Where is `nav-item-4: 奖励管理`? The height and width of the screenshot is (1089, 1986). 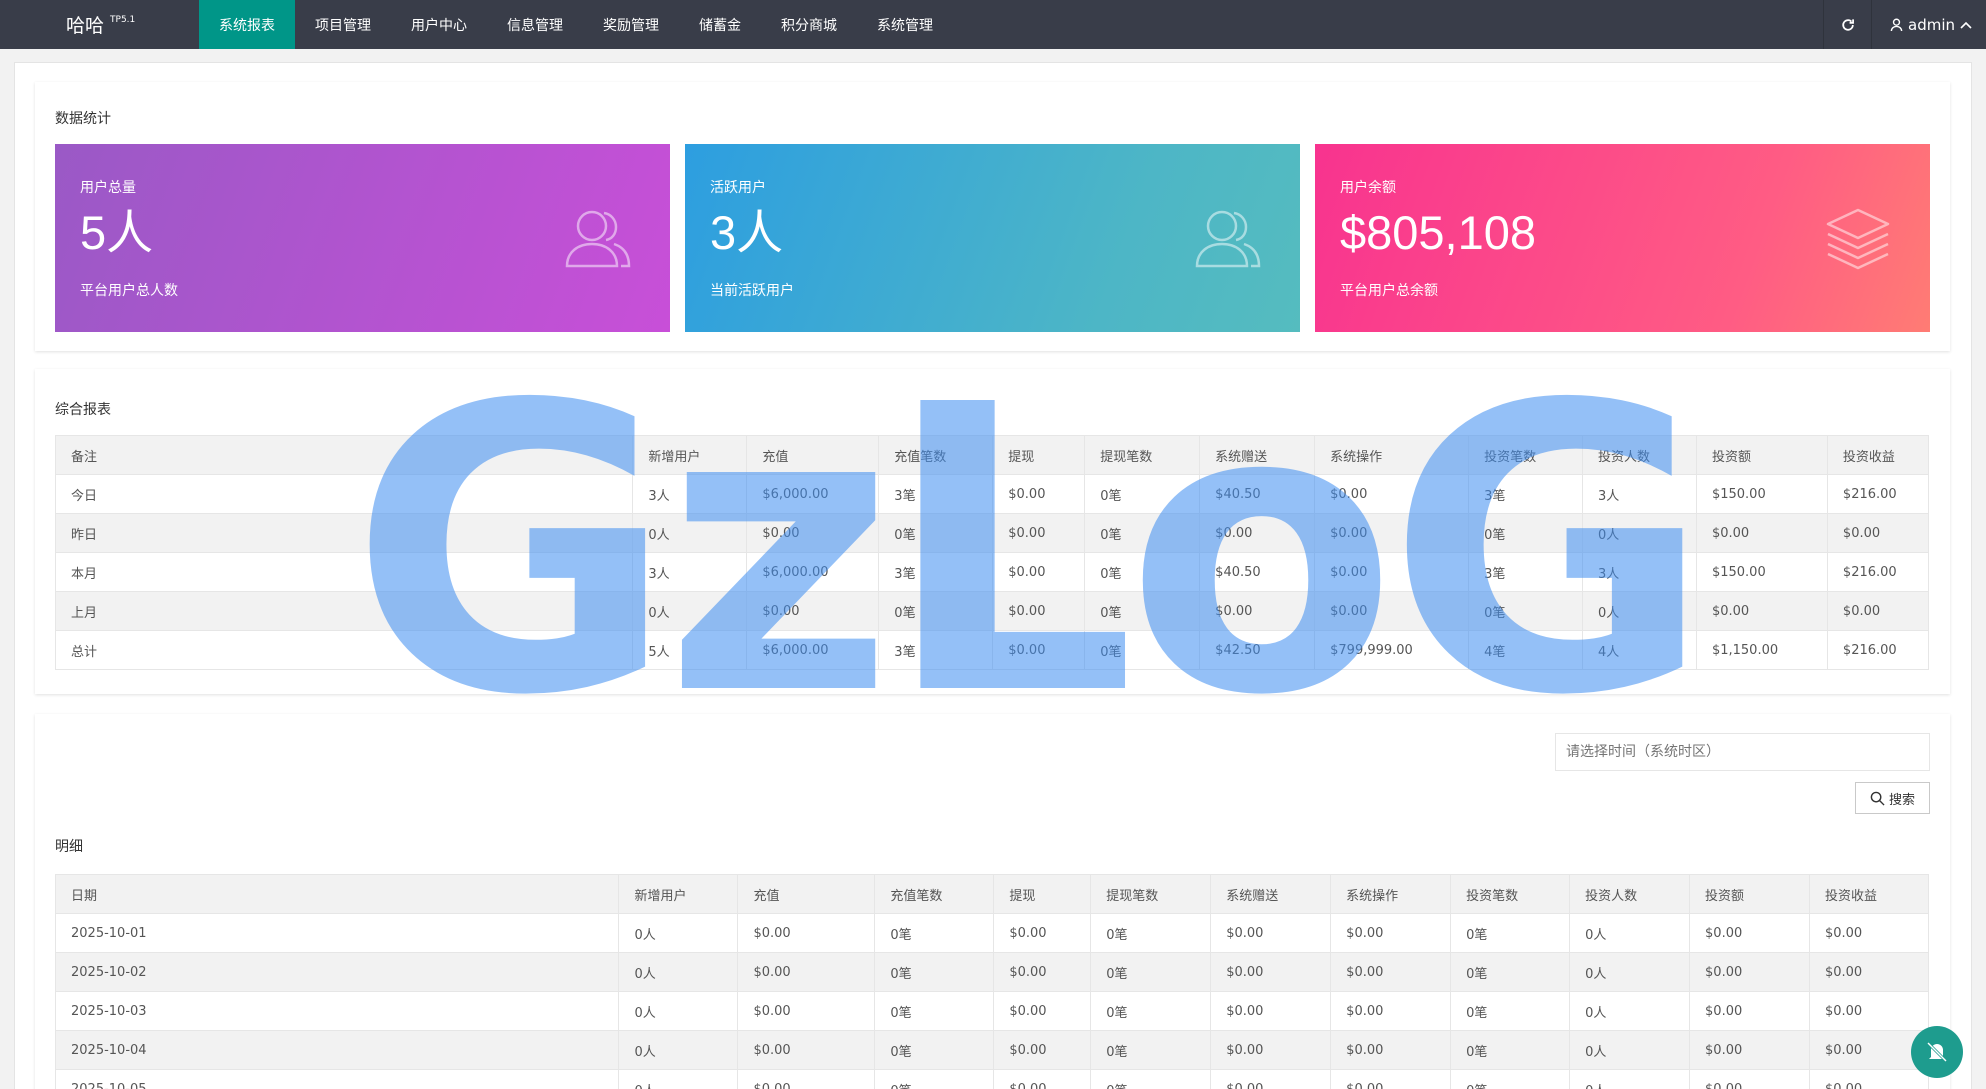 nav-item-4: 奖励管理 is located at coordinates (631, 24).